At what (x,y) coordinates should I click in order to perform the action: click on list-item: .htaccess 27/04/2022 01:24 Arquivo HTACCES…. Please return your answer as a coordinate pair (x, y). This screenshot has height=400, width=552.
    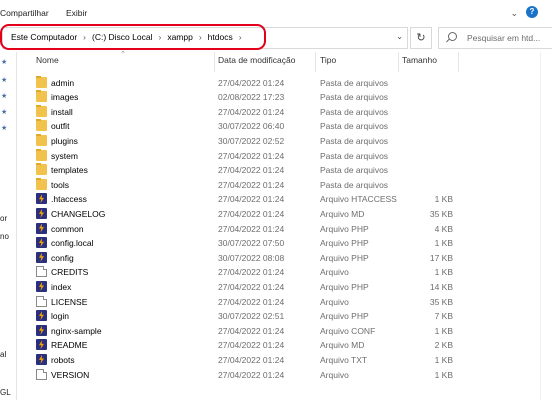
    Looking at the image, I should click on (245, 199).